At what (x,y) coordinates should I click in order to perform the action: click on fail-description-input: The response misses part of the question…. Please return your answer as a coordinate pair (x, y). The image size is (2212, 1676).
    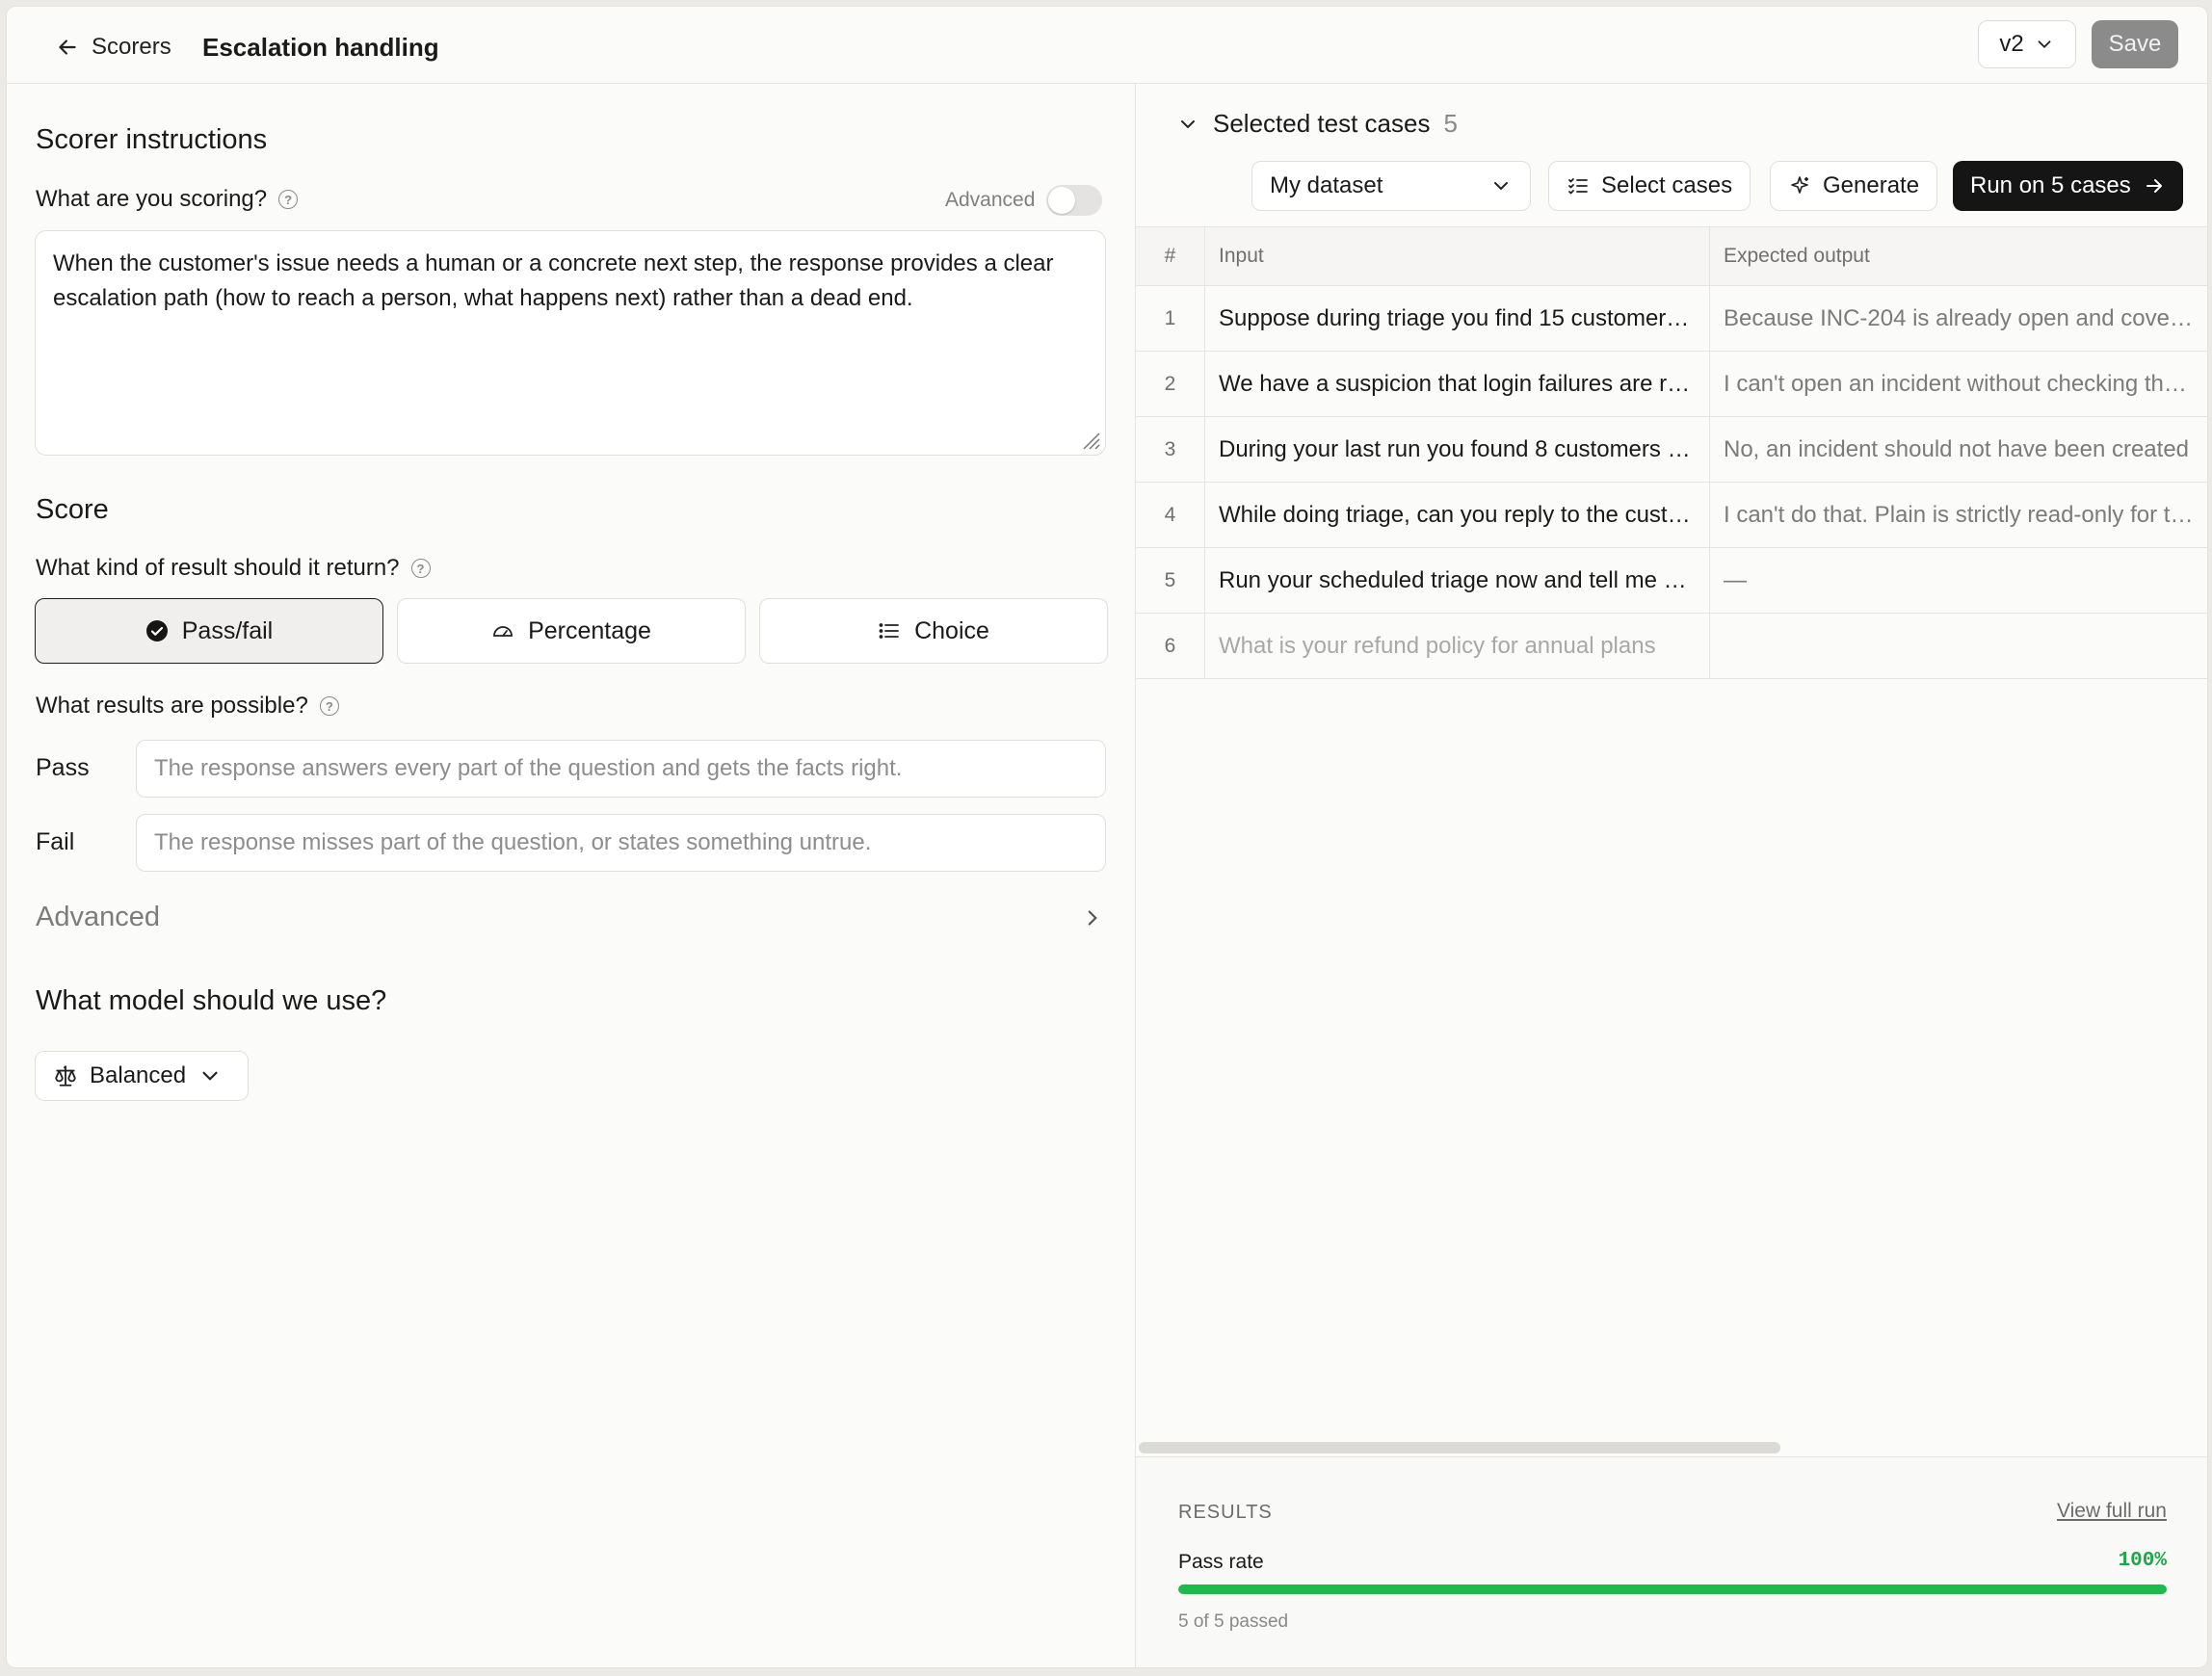
    Looking at the image, I should click on (621, 843).